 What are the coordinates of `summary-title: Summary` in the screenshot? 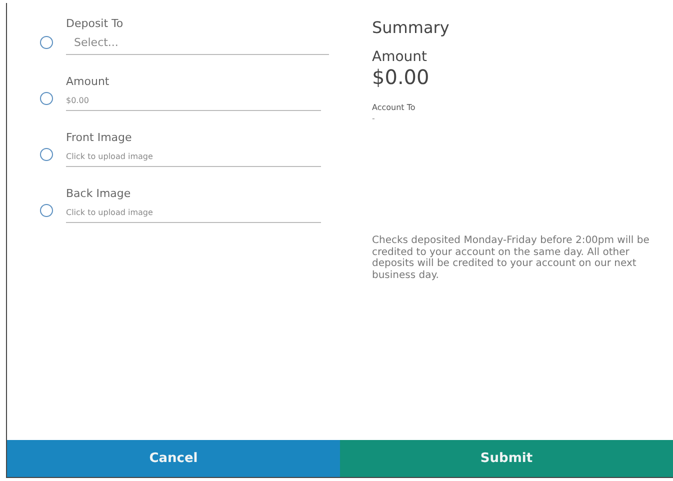 It's located at (411, 27).